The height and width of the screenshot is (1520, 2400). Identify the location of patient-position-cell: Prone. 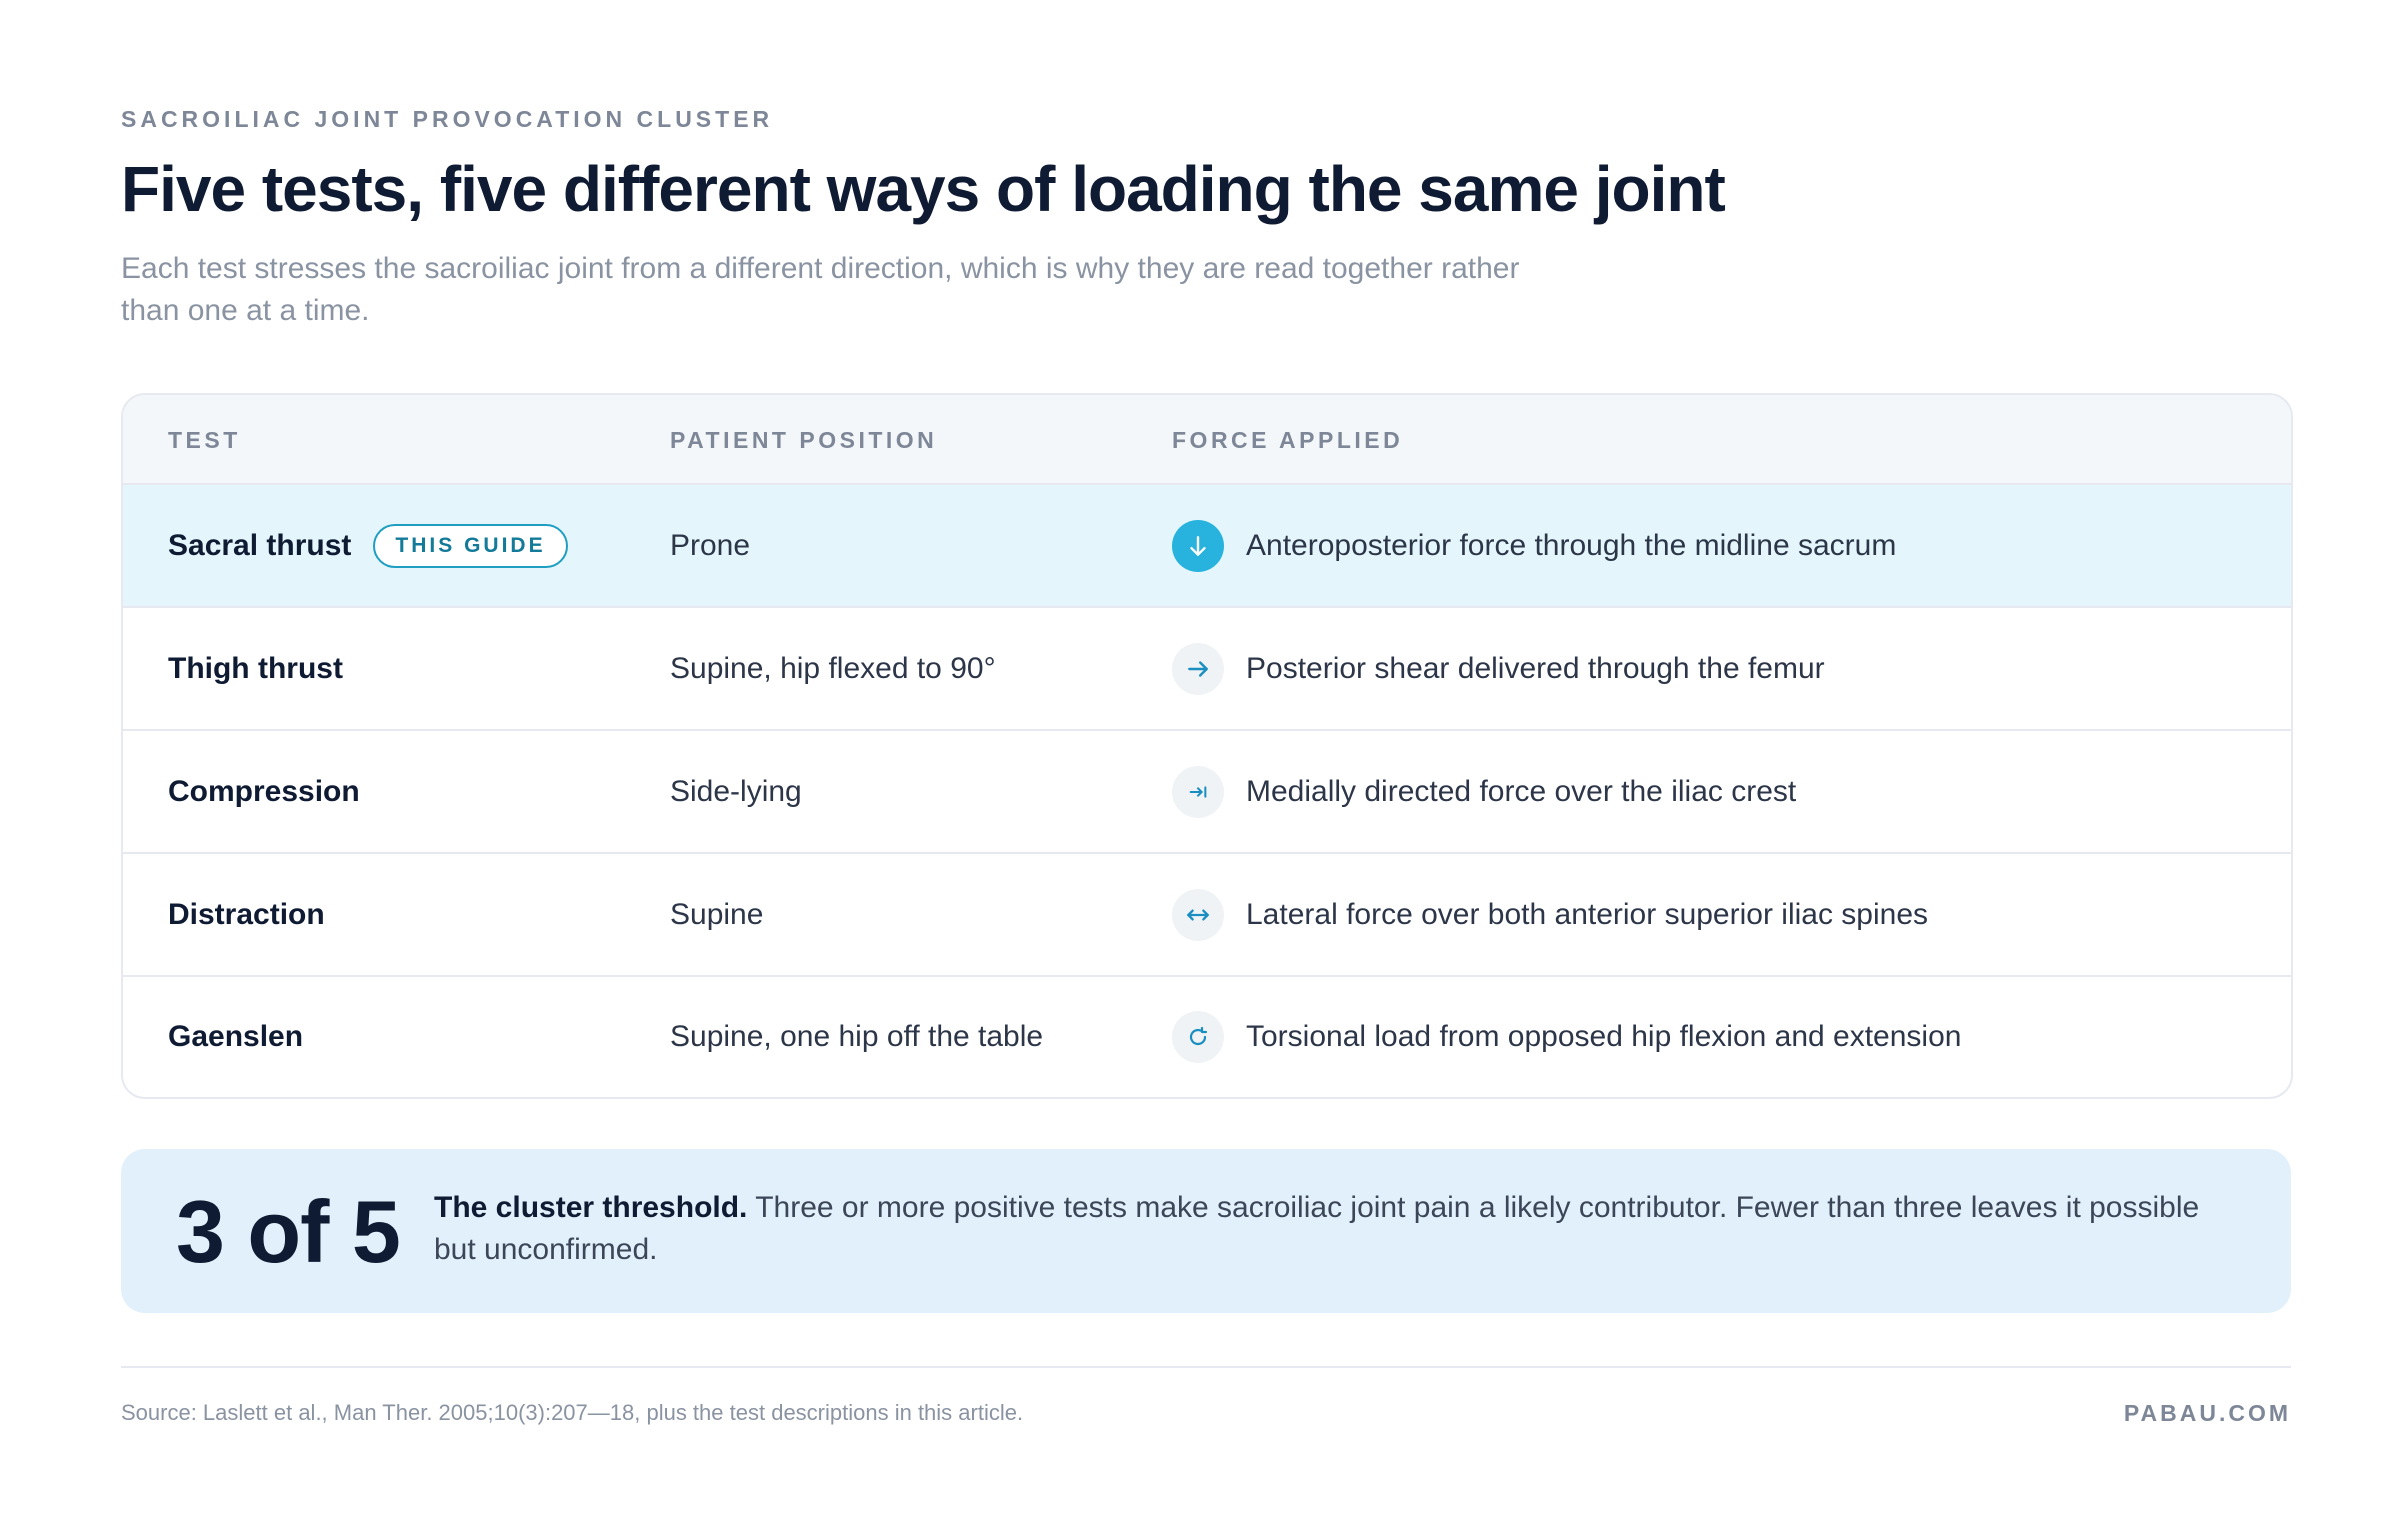
(710, 545).